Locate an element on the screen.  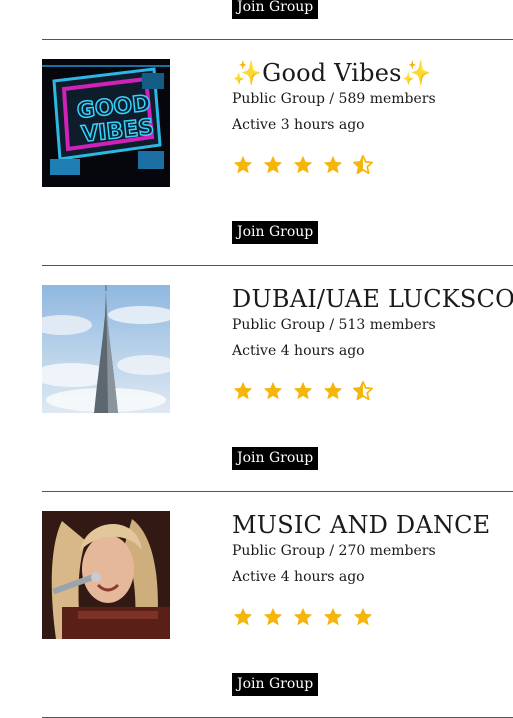
group-meta: Public Group / 270 members is located at coordinates (334, 551).